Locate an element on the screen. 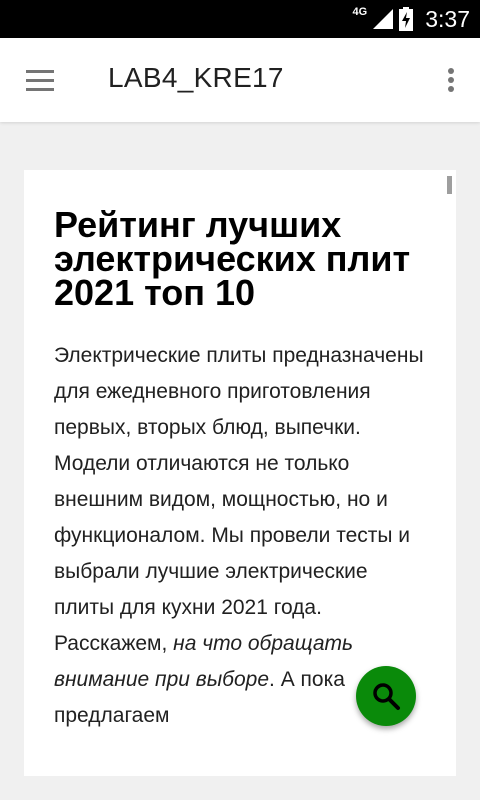  app-bar: LAB4_KRE17 is located at coordinates (240, 80).